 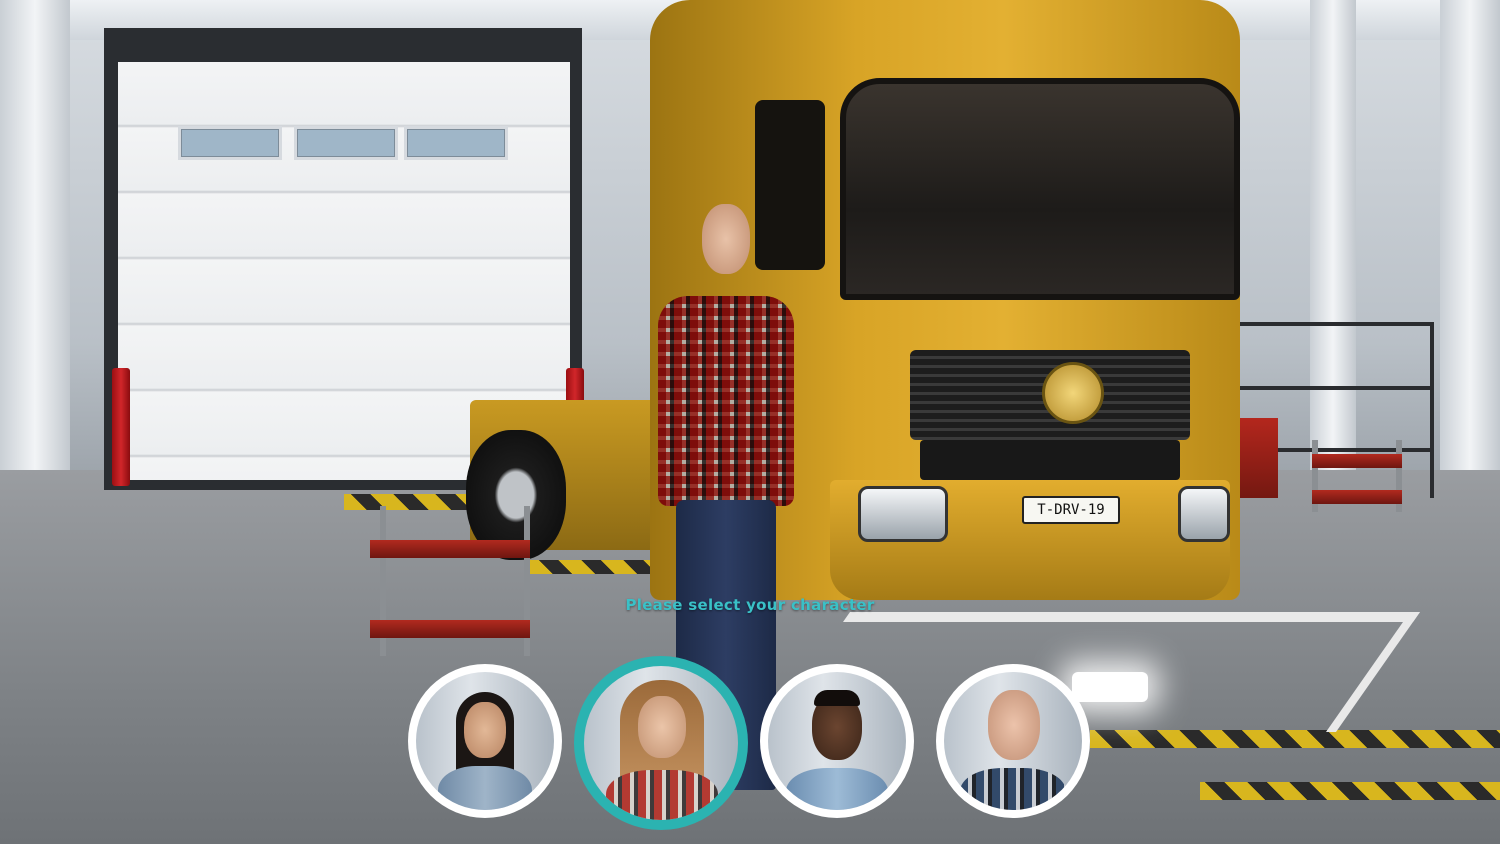 I want to click on license-plate: T-DRV-19, so click(x=1071, y=510).